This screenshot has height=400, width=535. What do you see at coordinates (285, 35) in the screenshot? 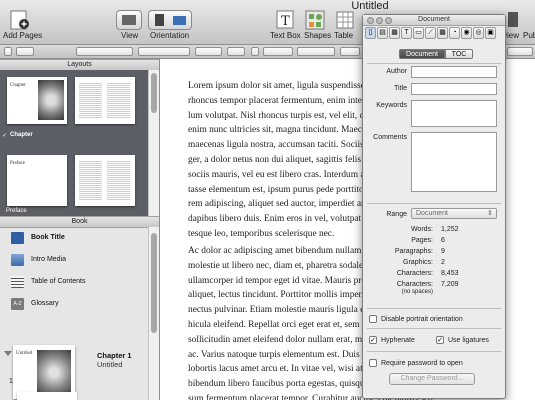
I see `text-box-label: Text Box` at bounding box center [285, 35].